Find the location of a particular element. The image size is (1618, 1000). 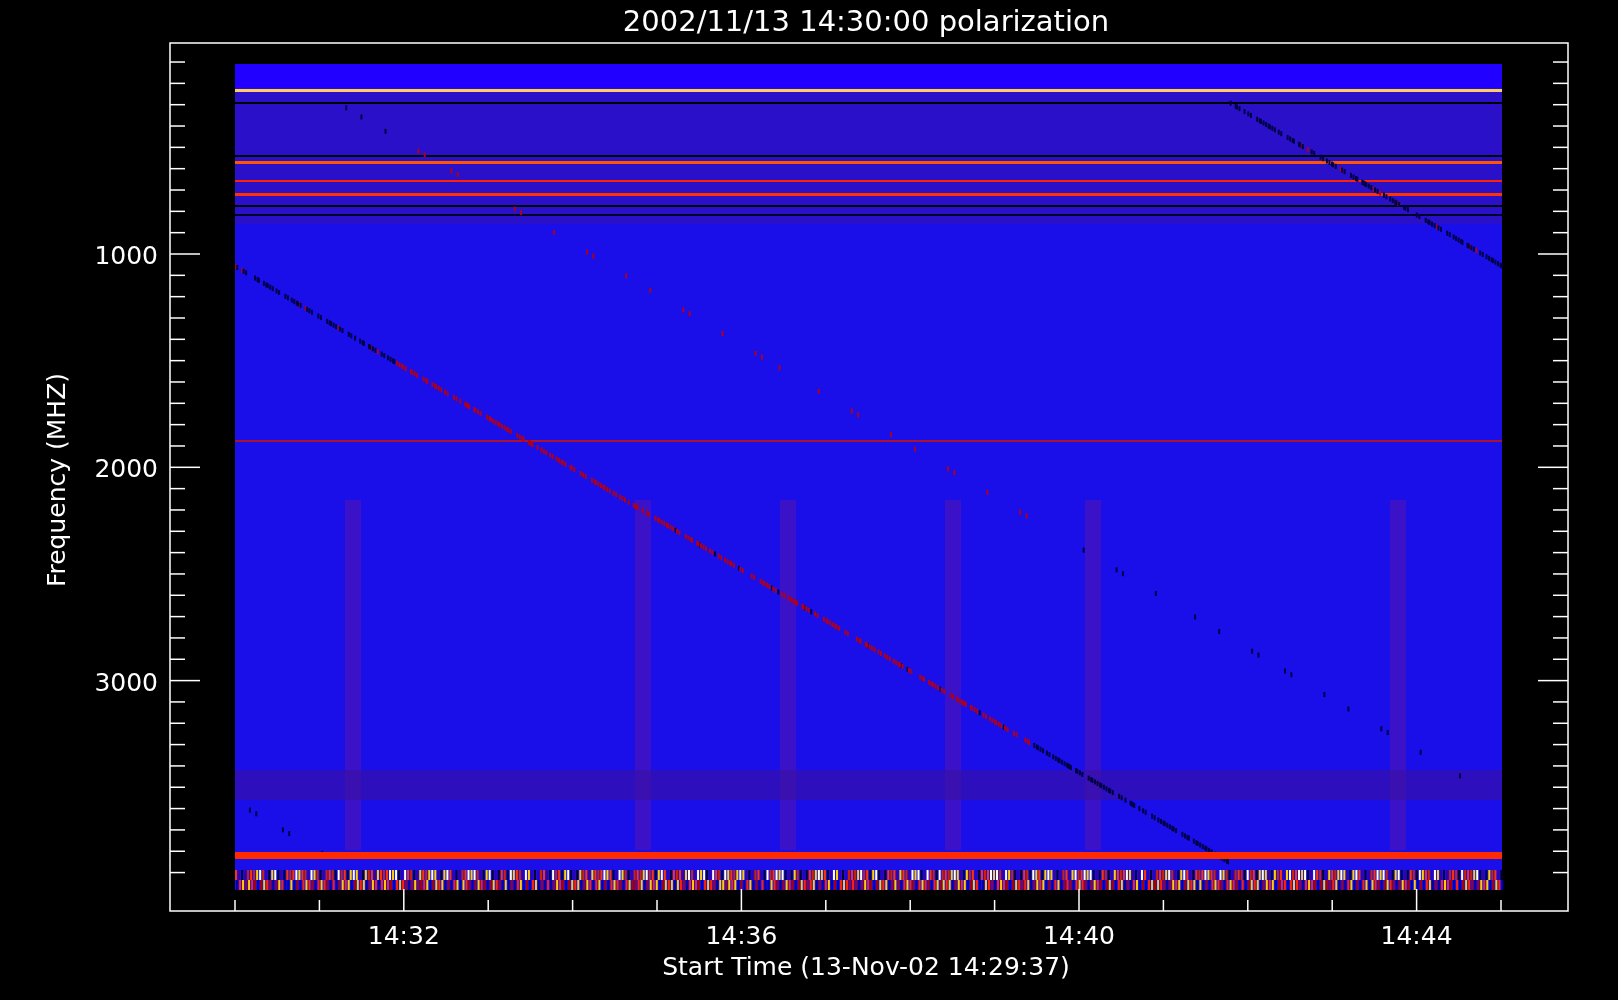

y-tick-label: 1000 is located at coordinates (126, 255).